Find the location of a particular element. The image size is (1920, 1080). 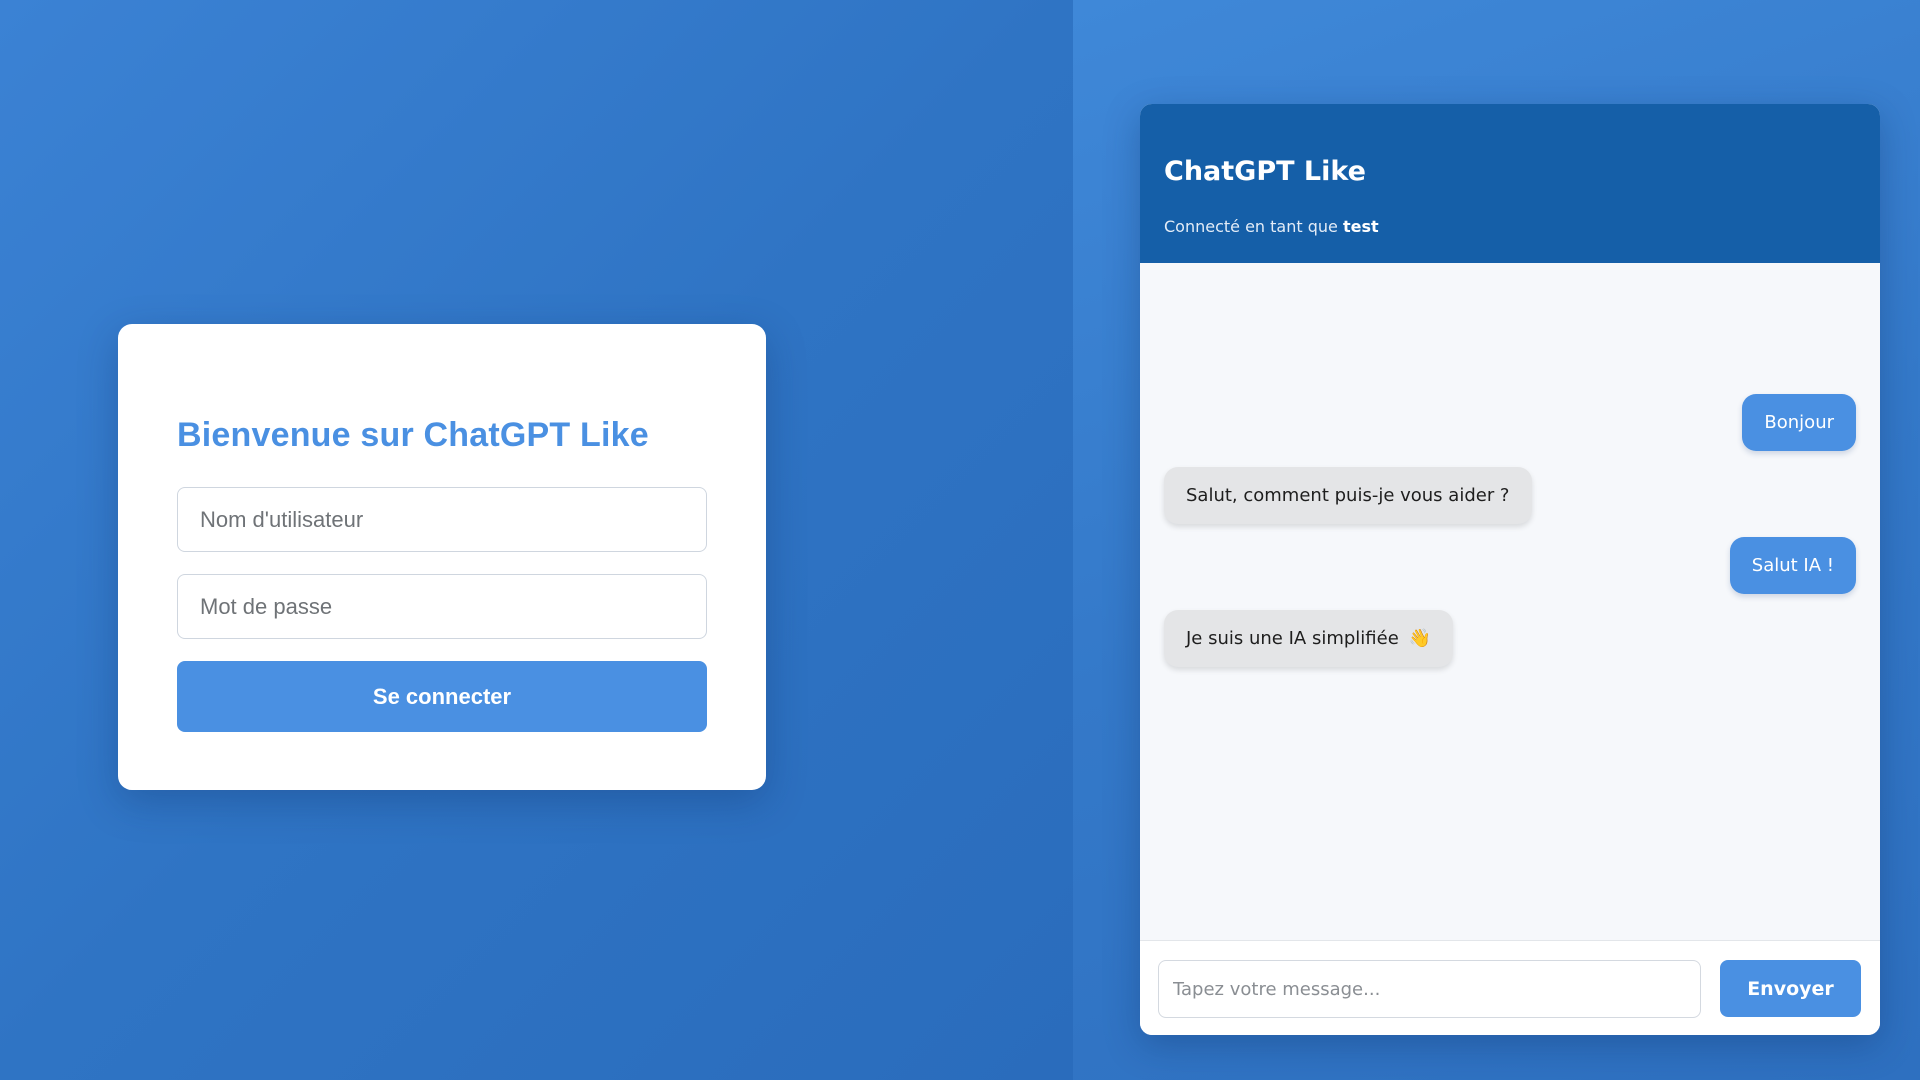

login-card: Bienvenue sur ChatGPT Like Se connecter is located at coordinates (442, 557).